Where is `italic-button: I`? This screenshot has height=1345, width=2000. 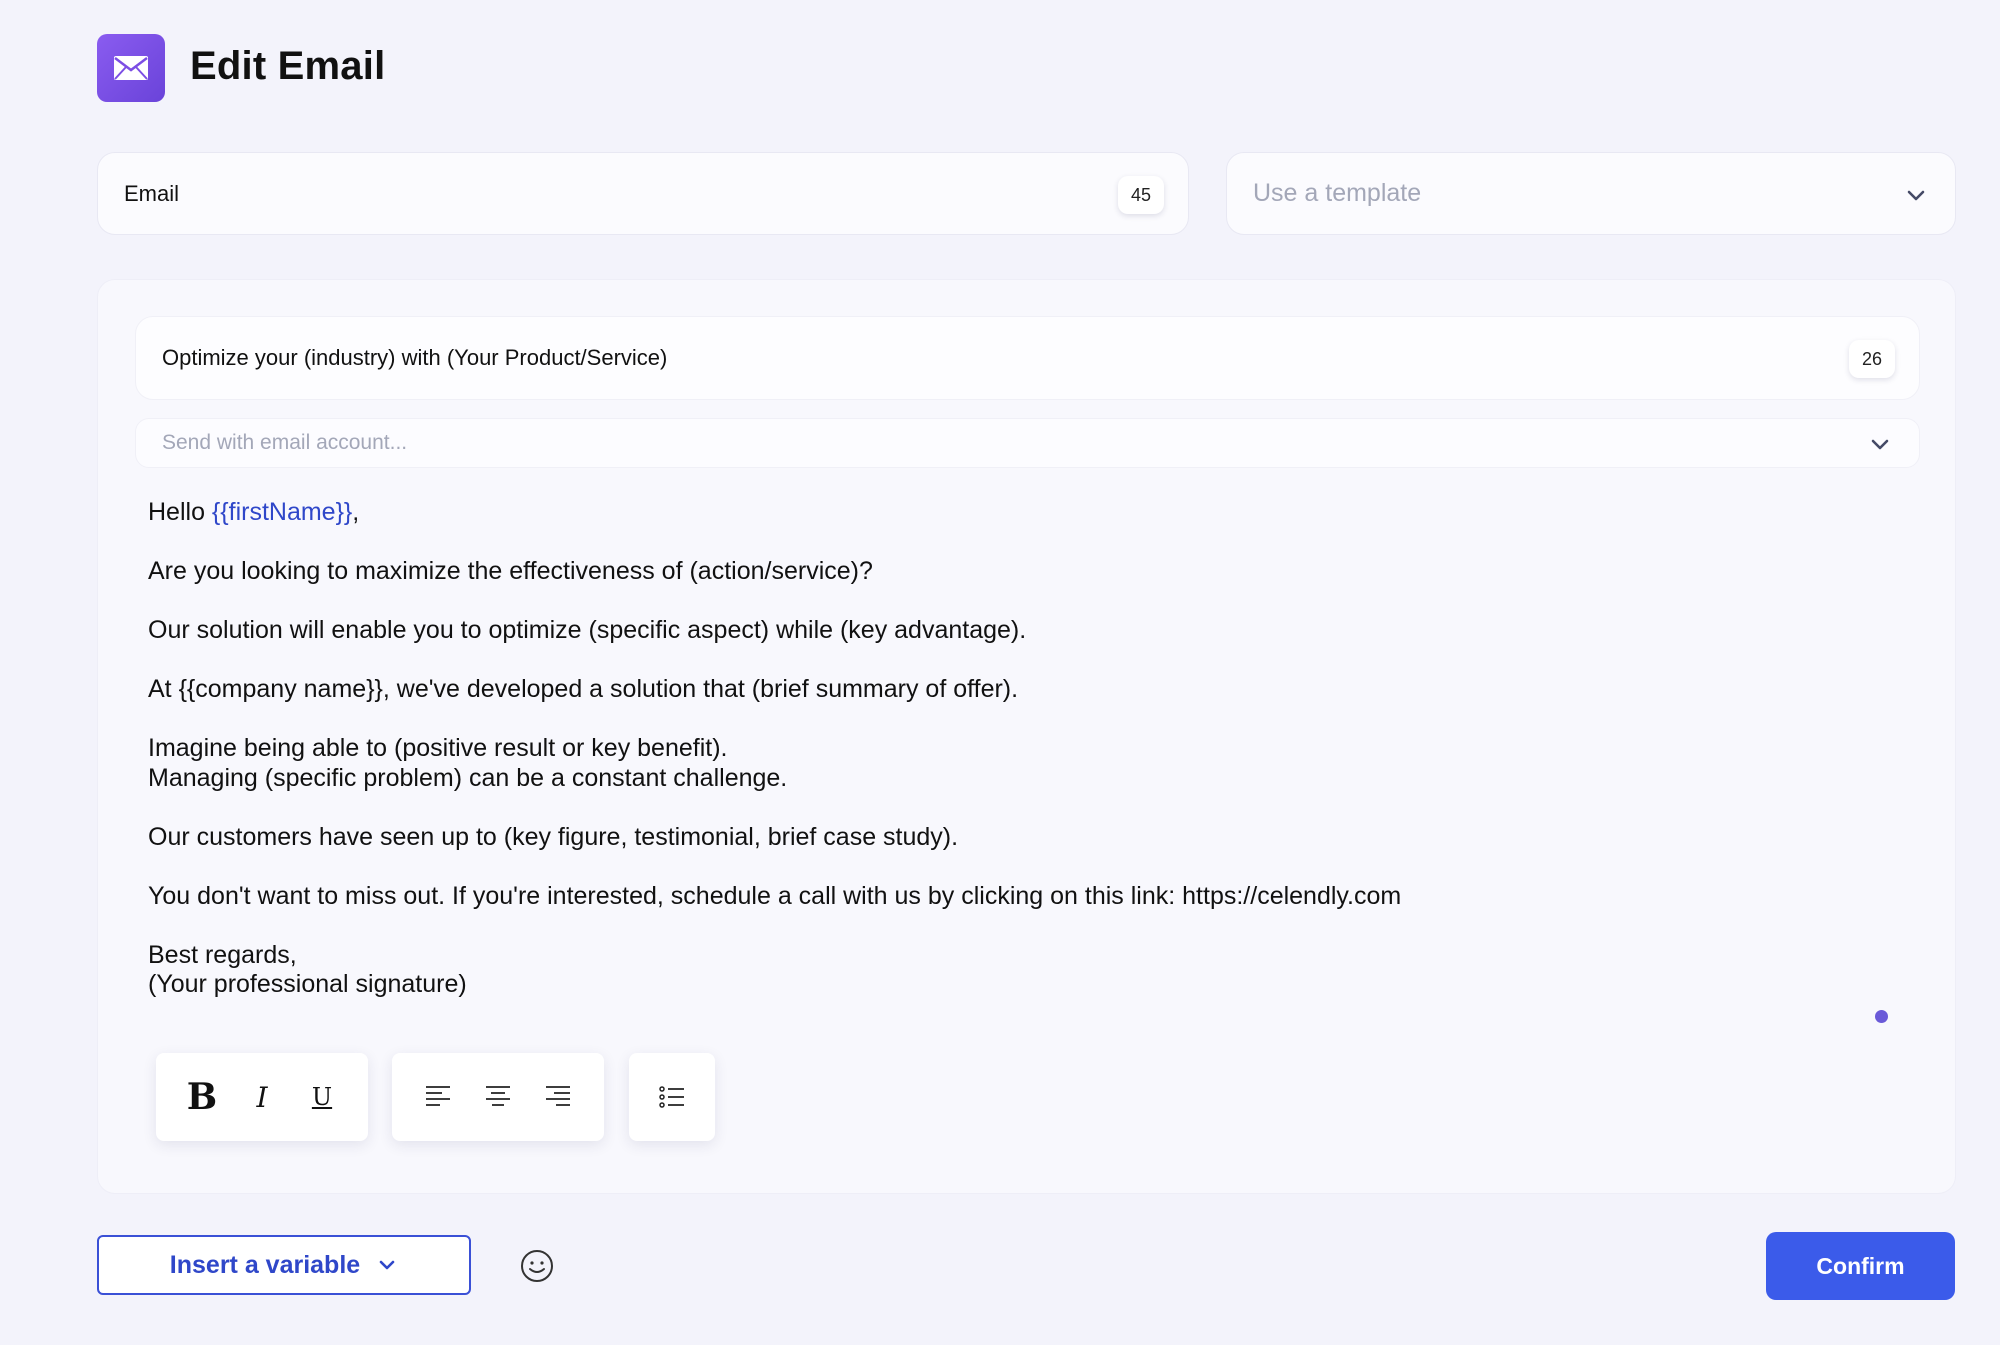 italic-button: I is located at coordinates (262, 1097).